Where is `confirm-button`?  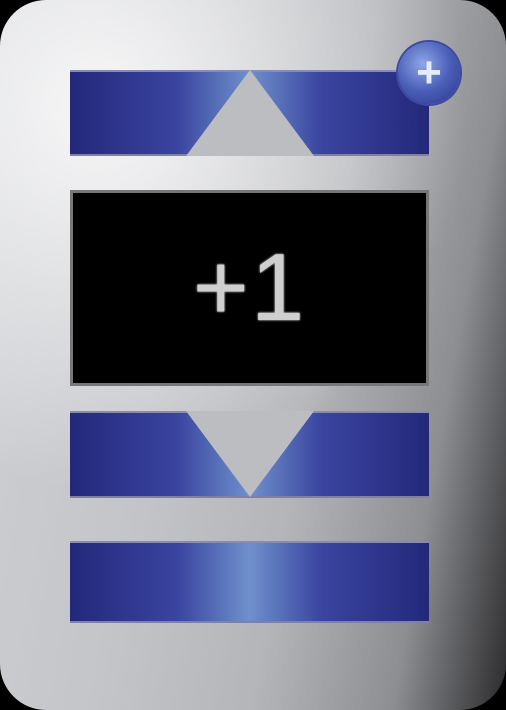 confirm-button is located at coordinates (249, 582).